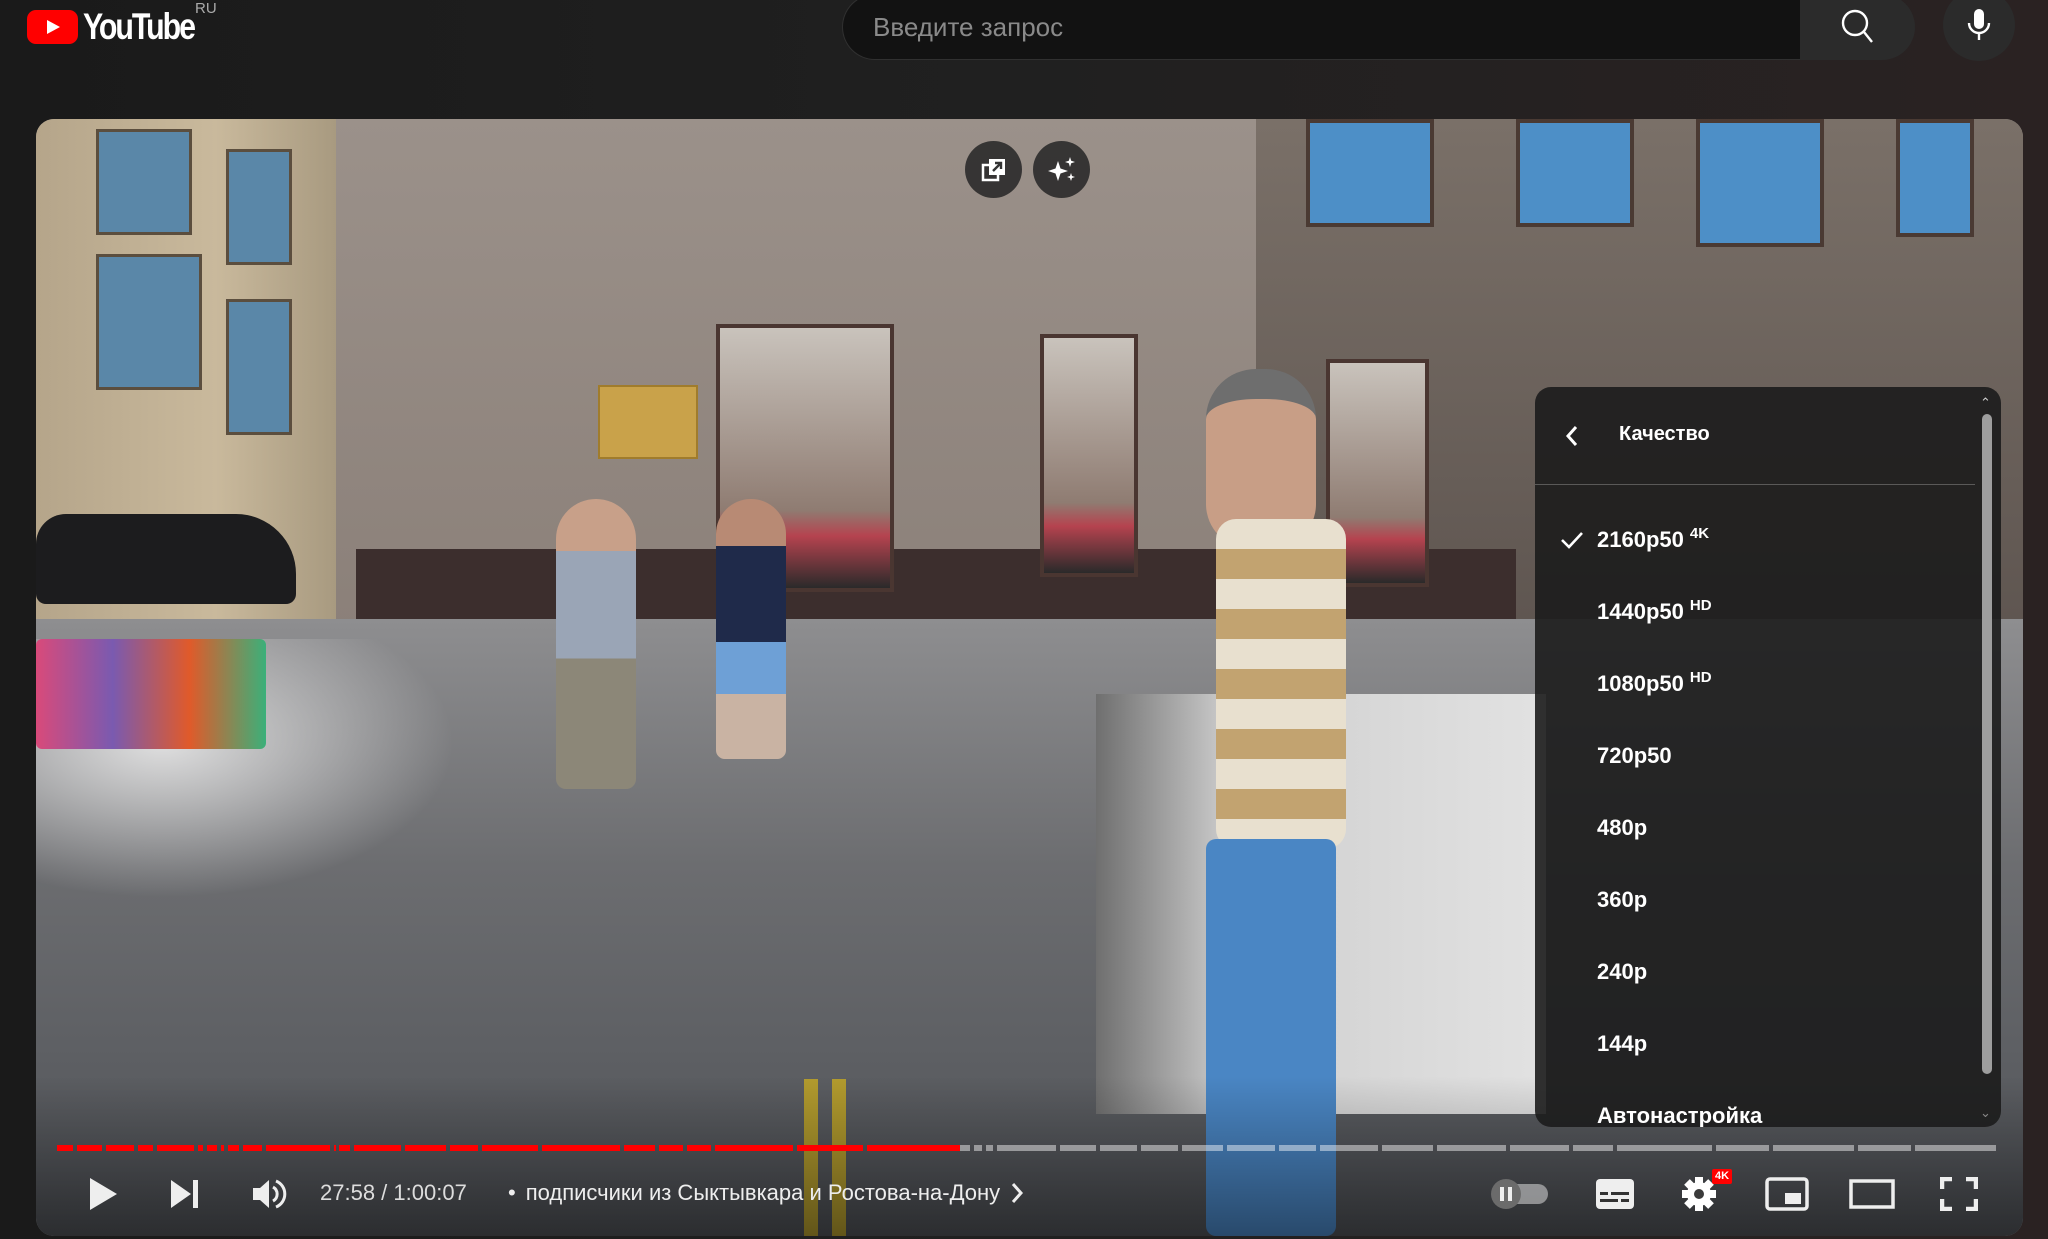  I want to click on play-icon, so click(103, 1194).